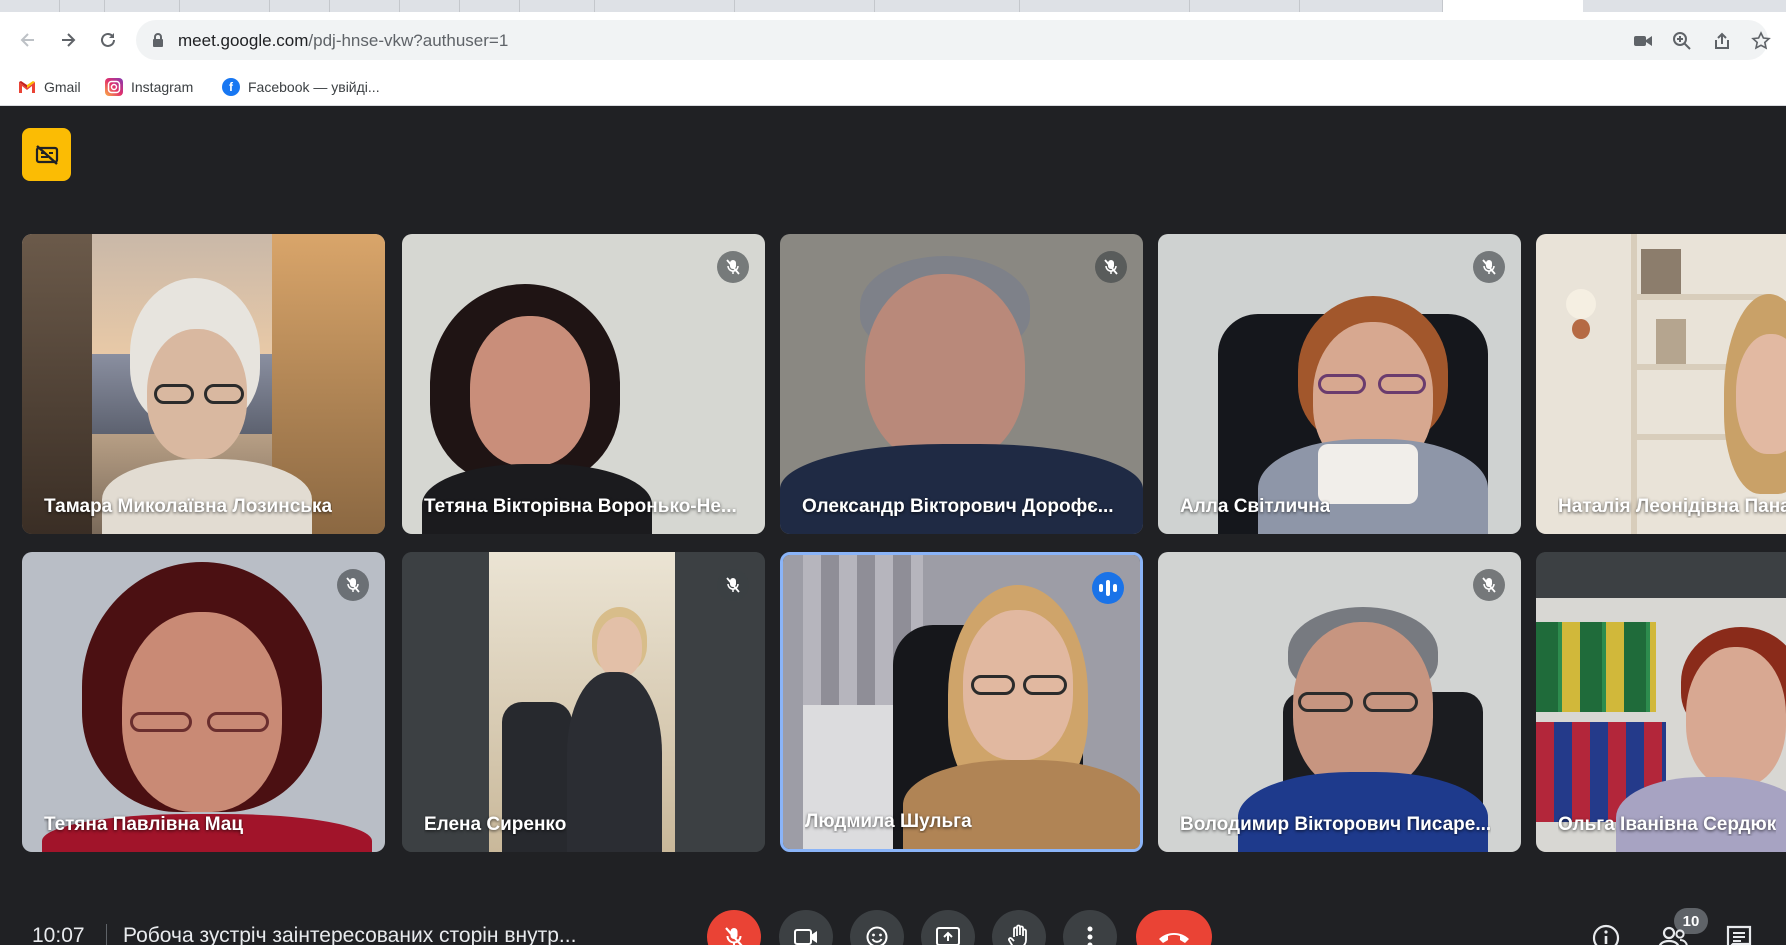 The height and width of the screenshot is (945, 1786). What do you see at coordinates (1661, 384) in the screenshot?
I see `participant-tile: Наталія Леонідівна Пана` at bounding box center [1661, 384].